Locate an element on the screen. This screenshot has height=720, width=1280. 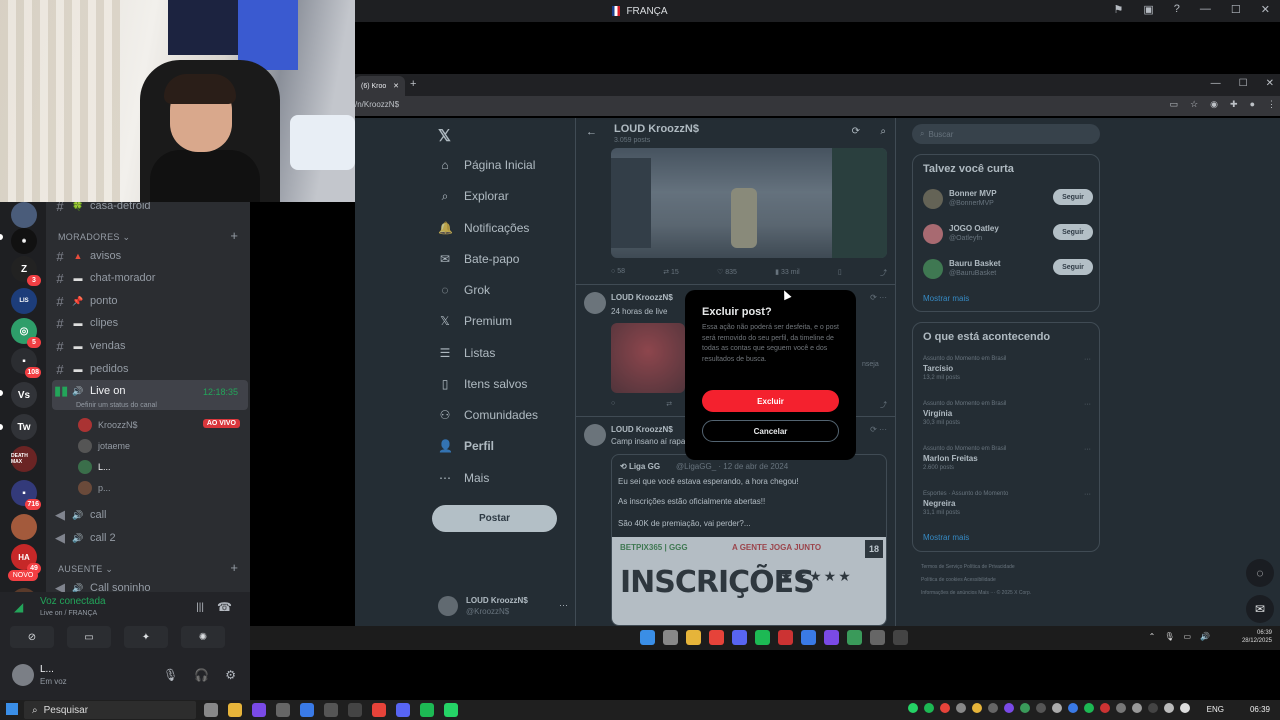
server-icon: HA 49 is located at coordinates (26, 559).